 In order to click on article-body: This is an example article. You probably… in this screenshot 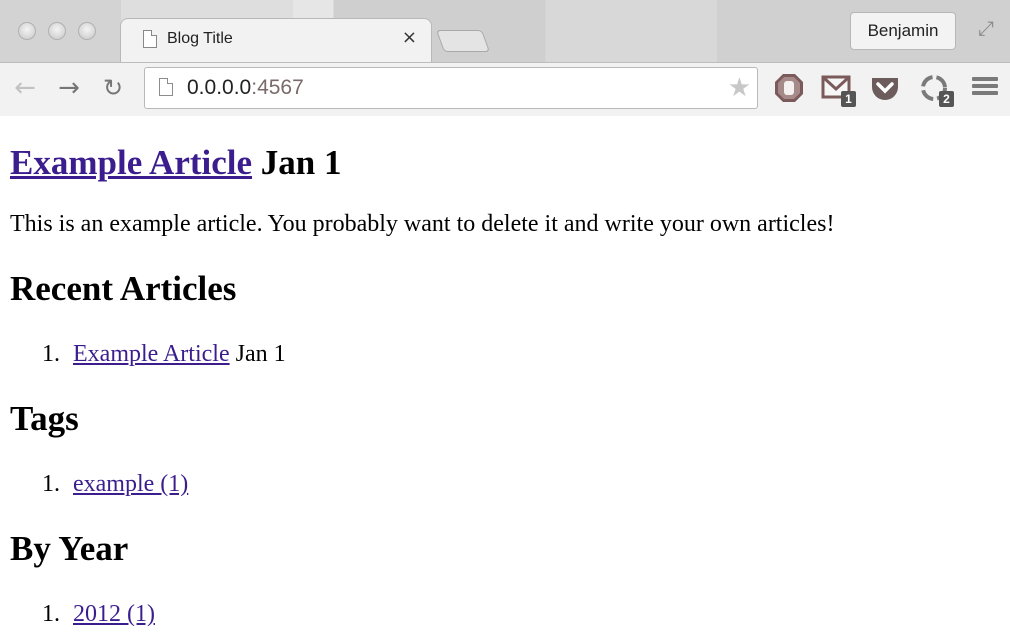, I will do `click(422, 224)`.